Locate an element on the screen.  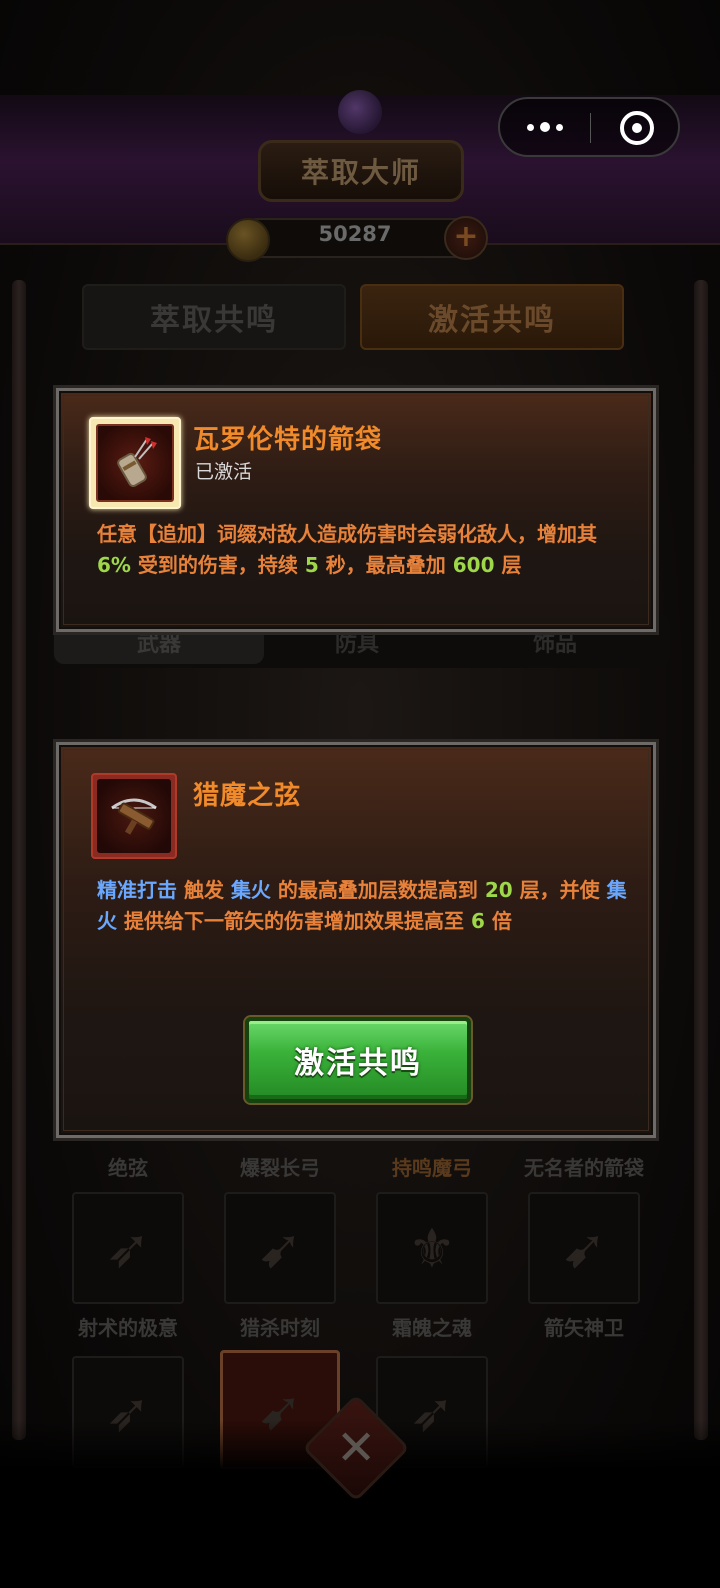
target-circle-icon is located at coordinates (637, 128).